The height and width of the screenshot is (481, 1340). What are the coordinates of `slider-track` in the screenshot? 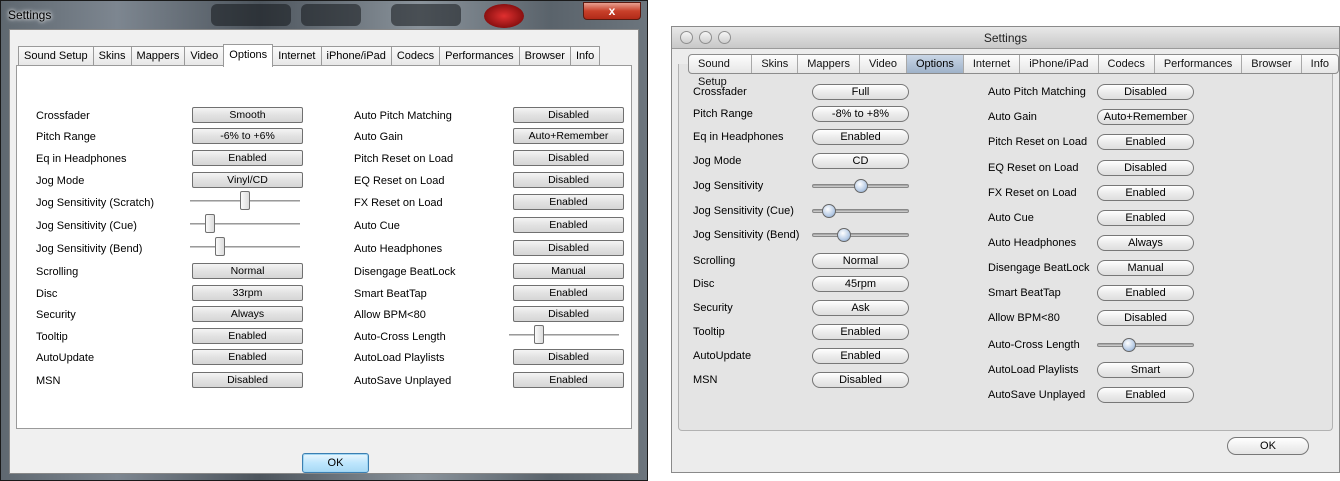 It's located at (860, 235).